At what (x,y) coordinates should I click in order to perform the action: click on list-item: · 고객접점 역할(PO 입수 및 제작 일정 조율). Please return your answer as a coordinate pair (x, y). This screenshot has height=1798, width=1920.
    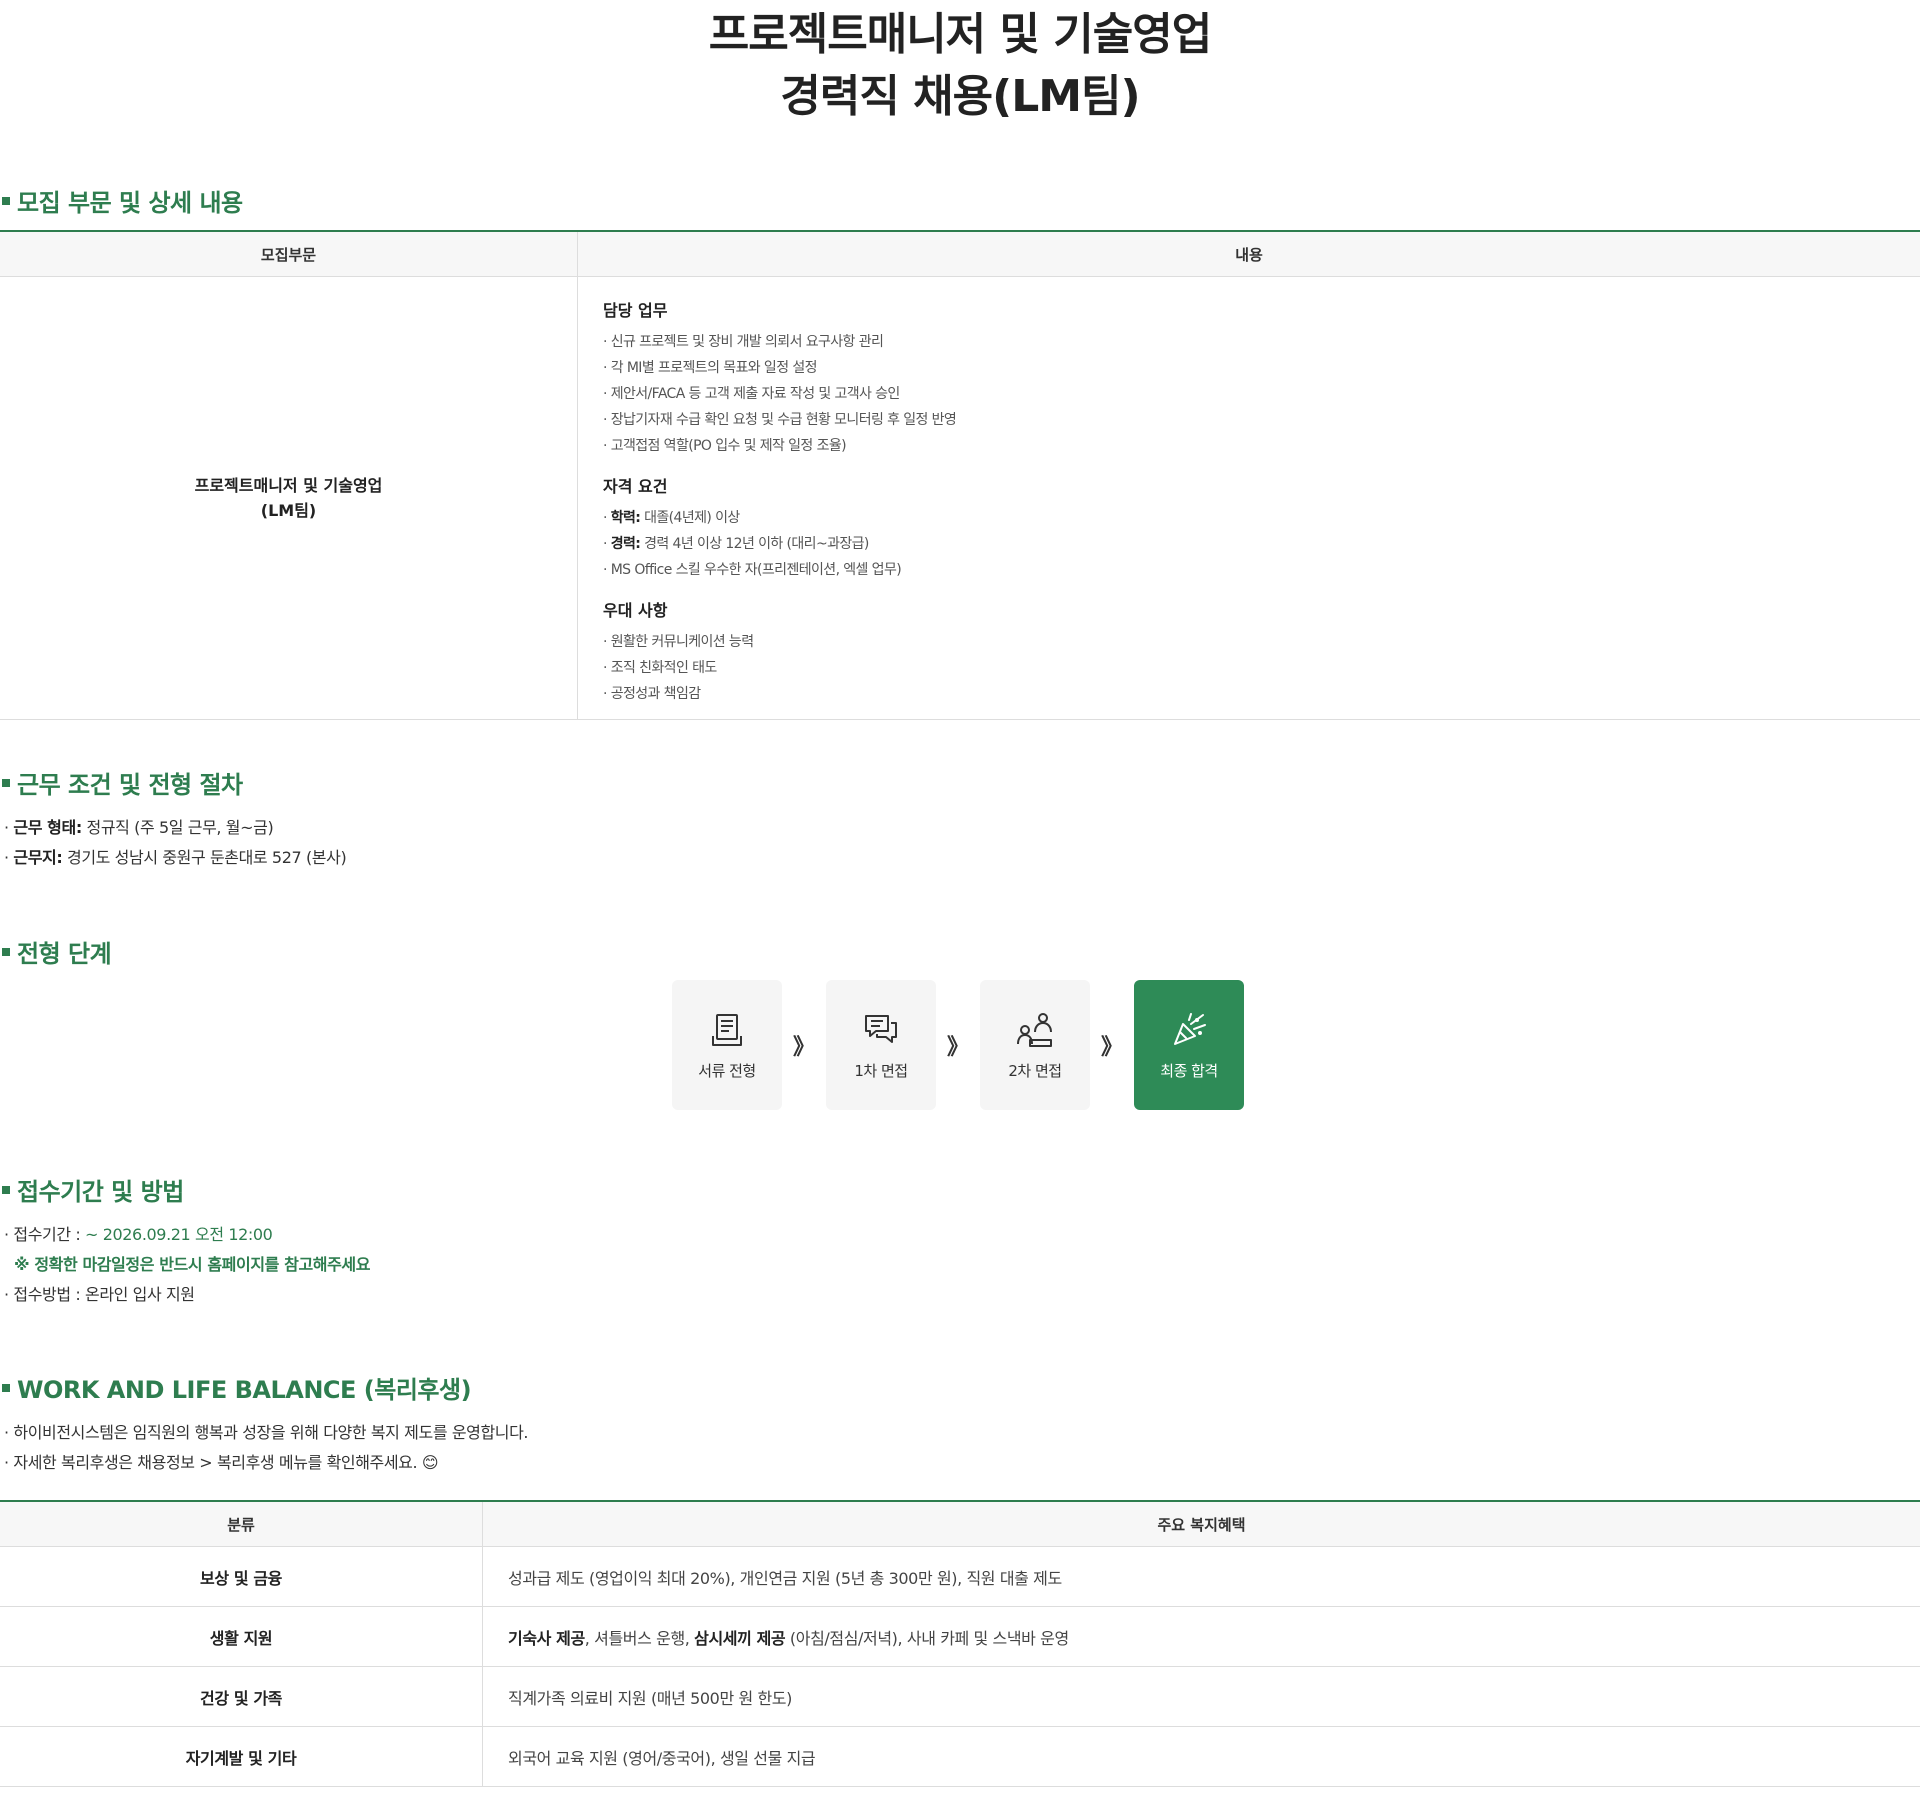
    Looking at the image, I should click on (725, 446).